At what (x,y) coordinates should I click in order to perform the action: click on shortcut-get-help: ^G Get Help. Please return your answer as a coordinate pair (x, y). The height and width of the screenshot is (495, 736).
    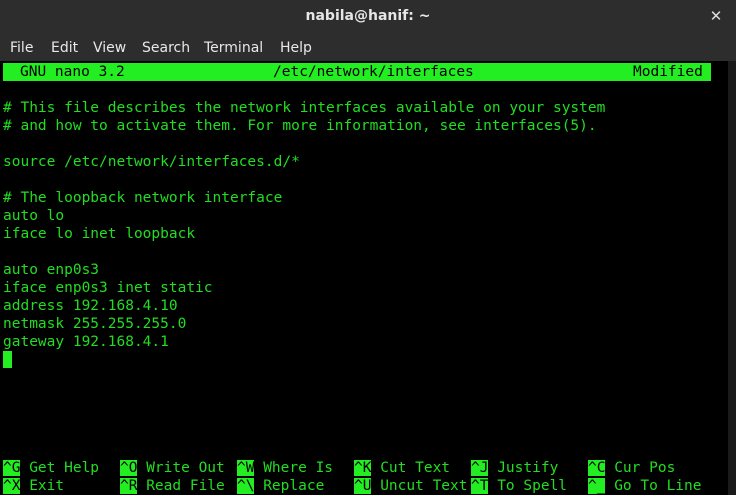
    Looking at the image, I should click on (51, 468).